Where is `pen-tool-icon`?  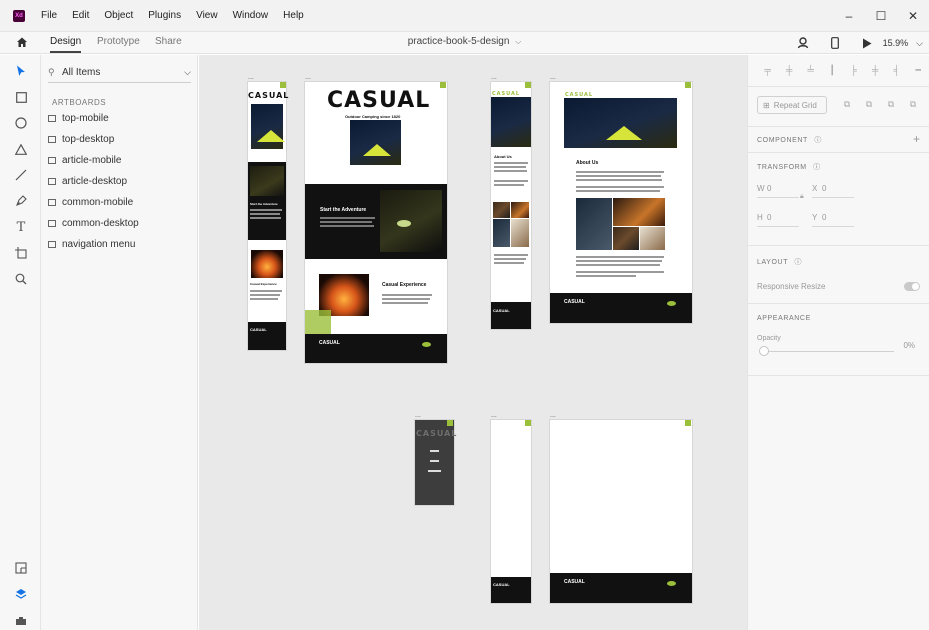
pen-tool-icon is located at coordinates (21, 201).